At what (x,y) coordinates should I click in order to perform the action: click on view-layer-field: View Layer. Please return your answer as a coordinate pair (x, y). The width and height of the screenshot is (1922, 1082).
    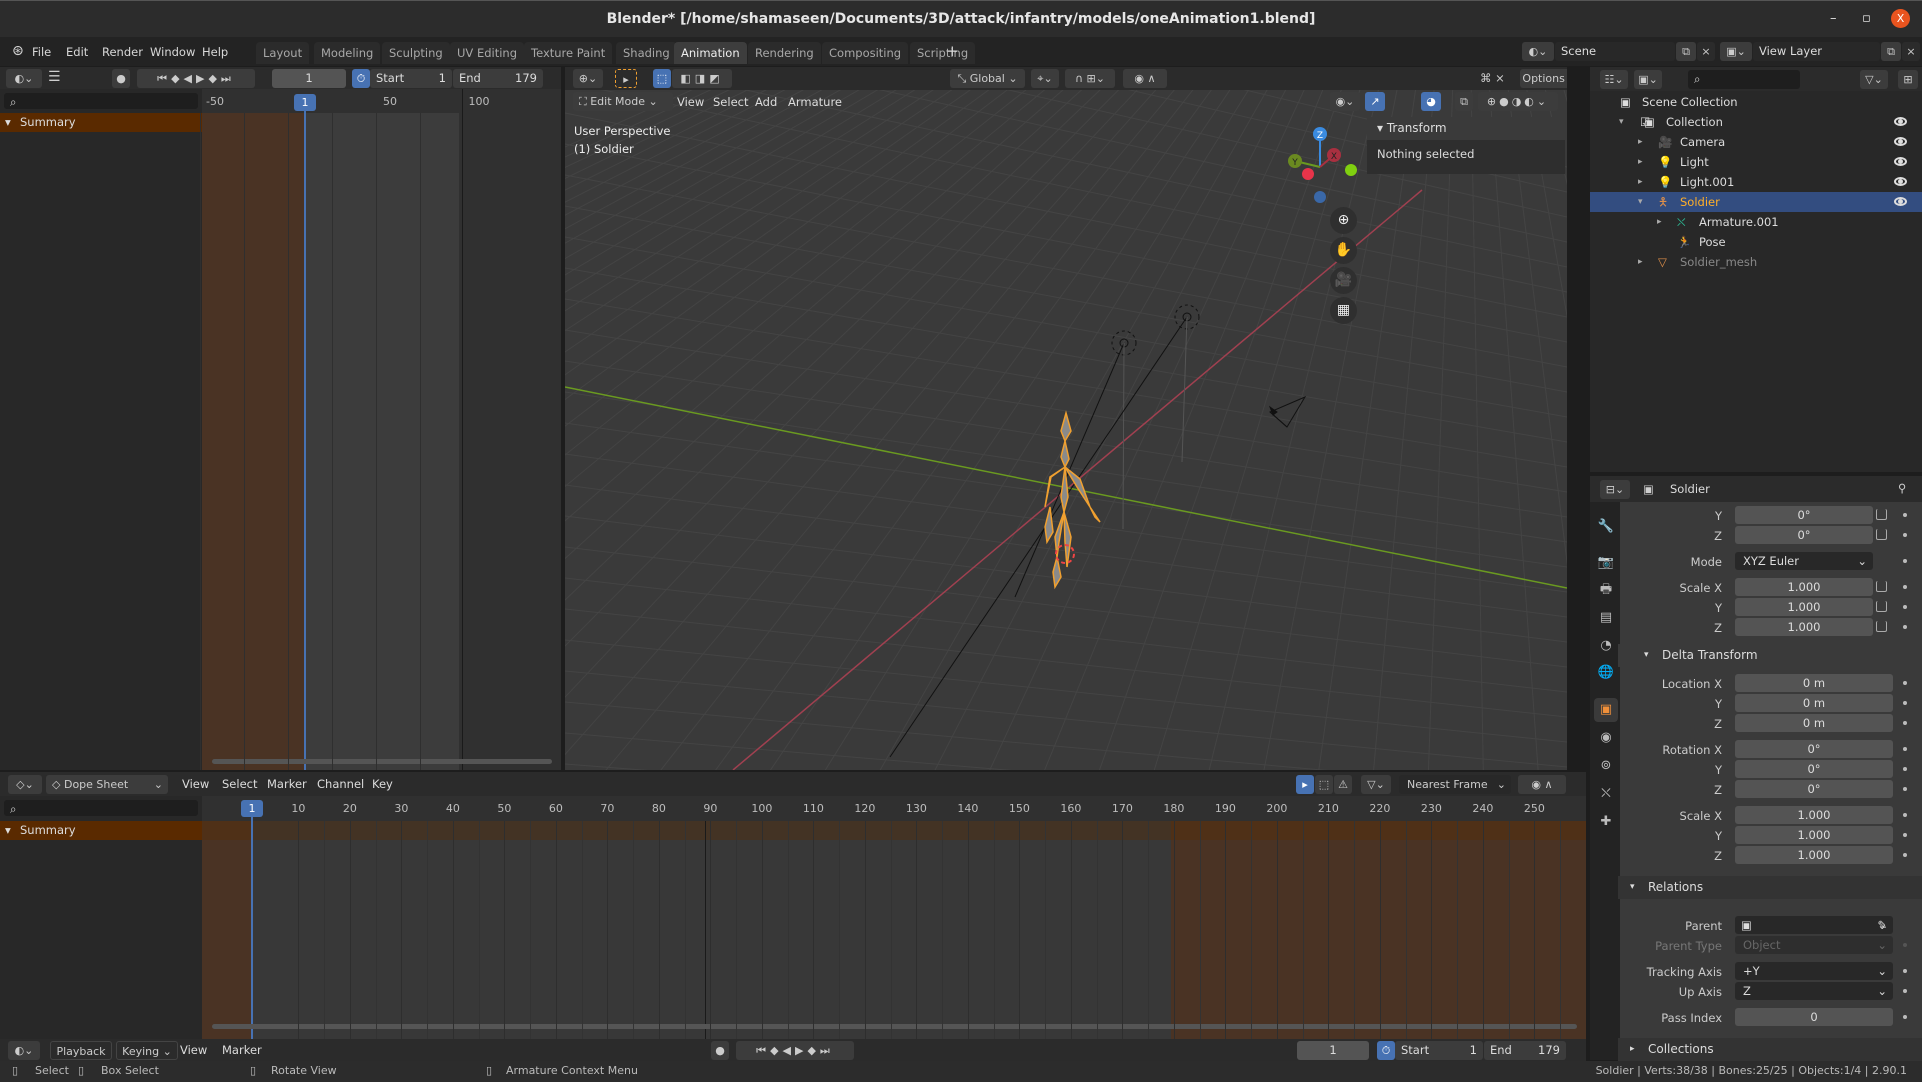
    Looking at the image, I should click on (1816, 51).